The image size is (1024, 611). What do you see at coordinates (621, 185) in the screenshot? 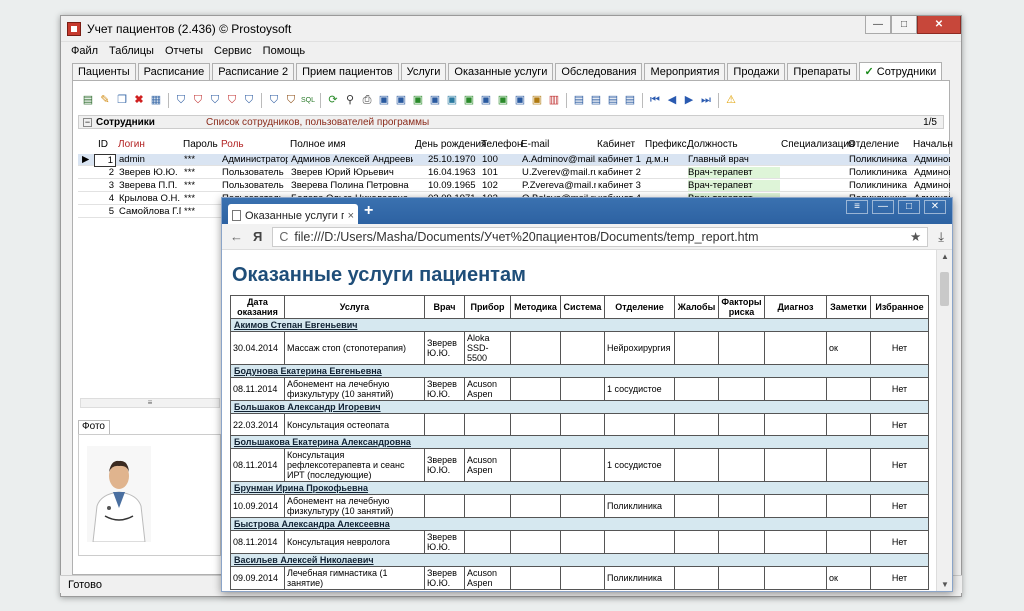
I see `cell-room: кабинет 3` at bounding box center [621, 185].